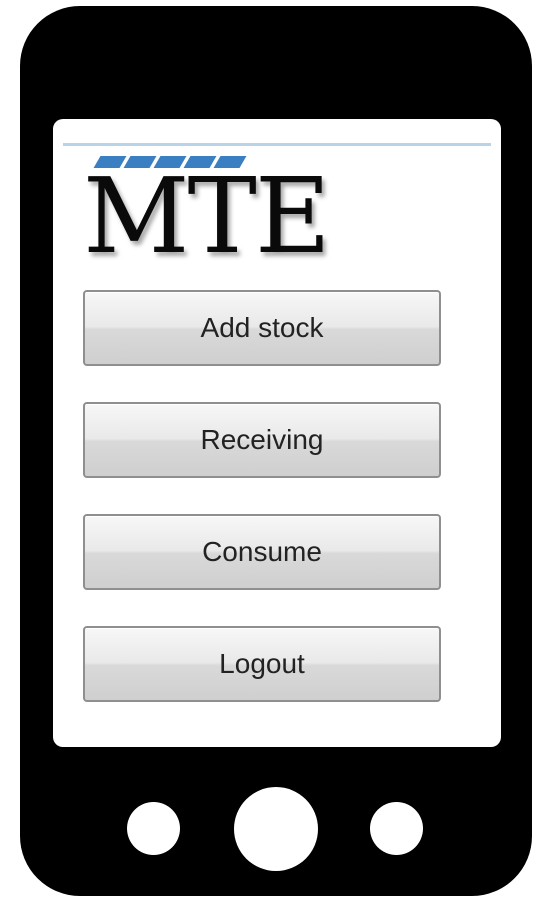 The image size is (535, 902). I want to click on header-divider, so click(277, 144).